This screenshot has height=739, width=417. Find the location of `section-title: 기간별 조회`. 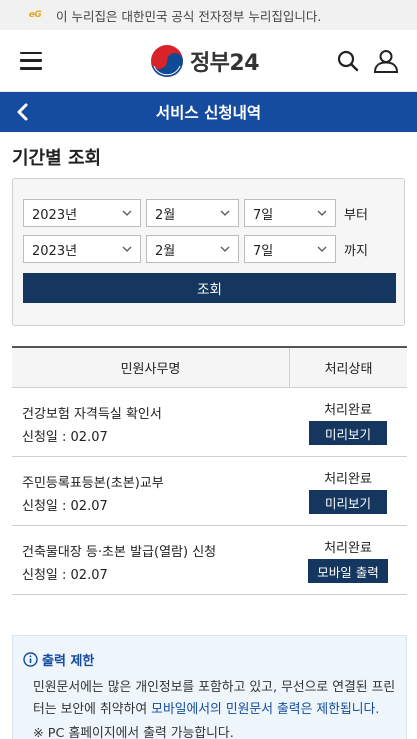

section-title: 기간별 조회 is located at coordinates (57, 158).